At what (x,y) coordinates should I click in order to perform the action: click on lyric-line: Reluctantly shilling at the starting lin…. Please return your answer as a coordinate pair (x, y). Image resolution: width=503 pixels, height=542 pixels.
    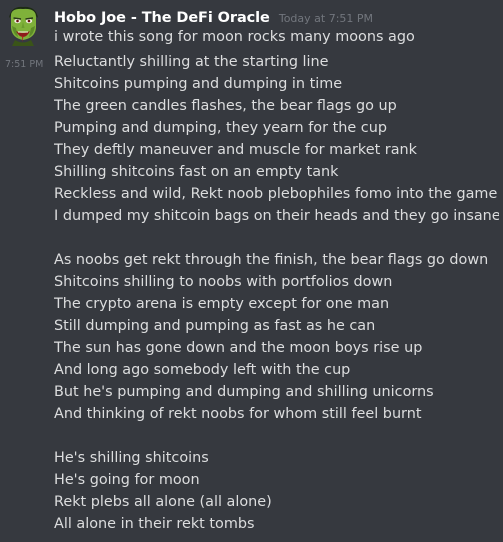
    Looking at the image, I should click on (191, 62).